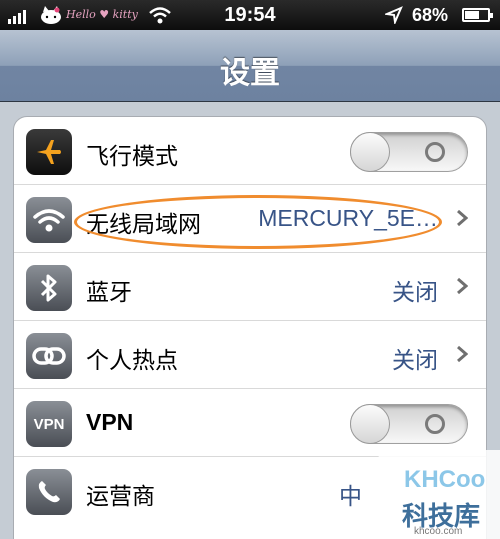 Image resolution: width=500 pixels, height=539 pixels. I want to click on navigation-bar: 设置, so click(250, 66).